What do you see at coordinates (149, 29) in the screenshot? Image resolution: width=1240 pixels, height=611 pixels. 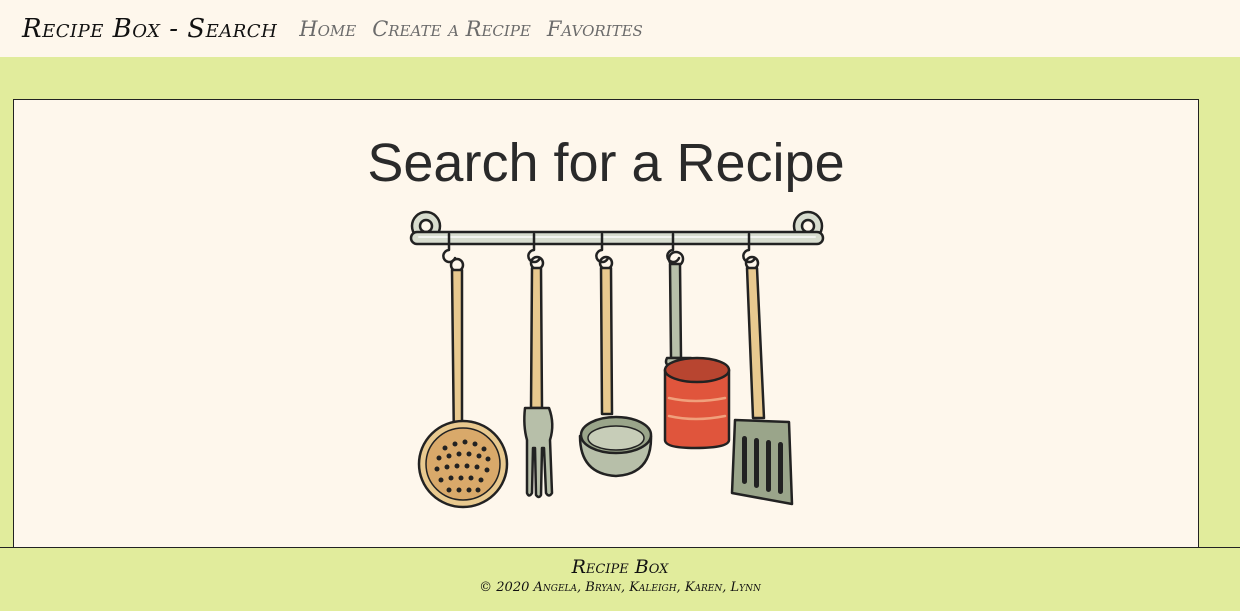 I see `brand-link: Recipe Box - Search` at bounding box center [149, 29].